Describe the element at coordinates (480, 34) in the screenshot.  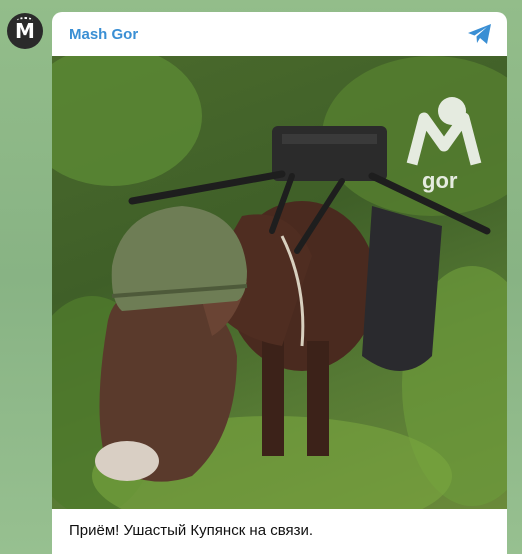
I see `telegram-paper-plane-icon` at that location.